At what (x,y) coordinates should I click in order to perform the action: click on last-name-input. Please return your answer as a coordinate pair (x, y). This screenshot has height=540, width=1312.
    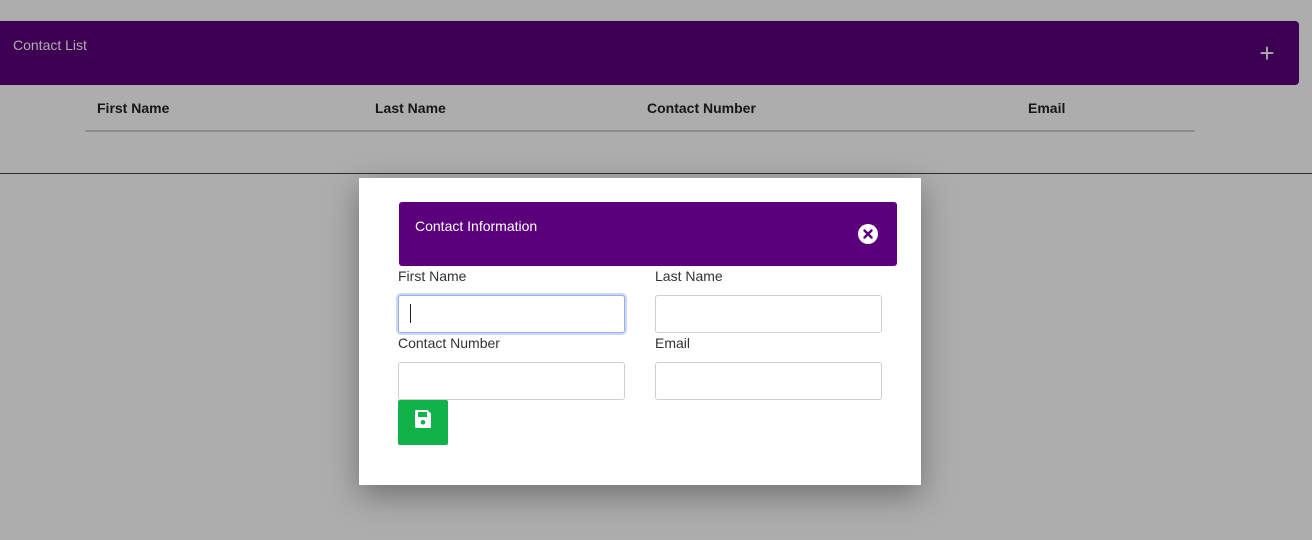
    Looking at the image, I should click on (768, 314).